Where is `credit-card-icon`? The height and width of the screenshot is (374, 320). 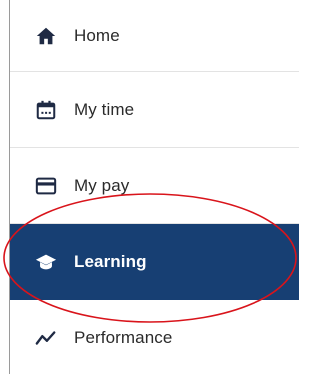
credit-card-icon is located at coordinates (46, 186).